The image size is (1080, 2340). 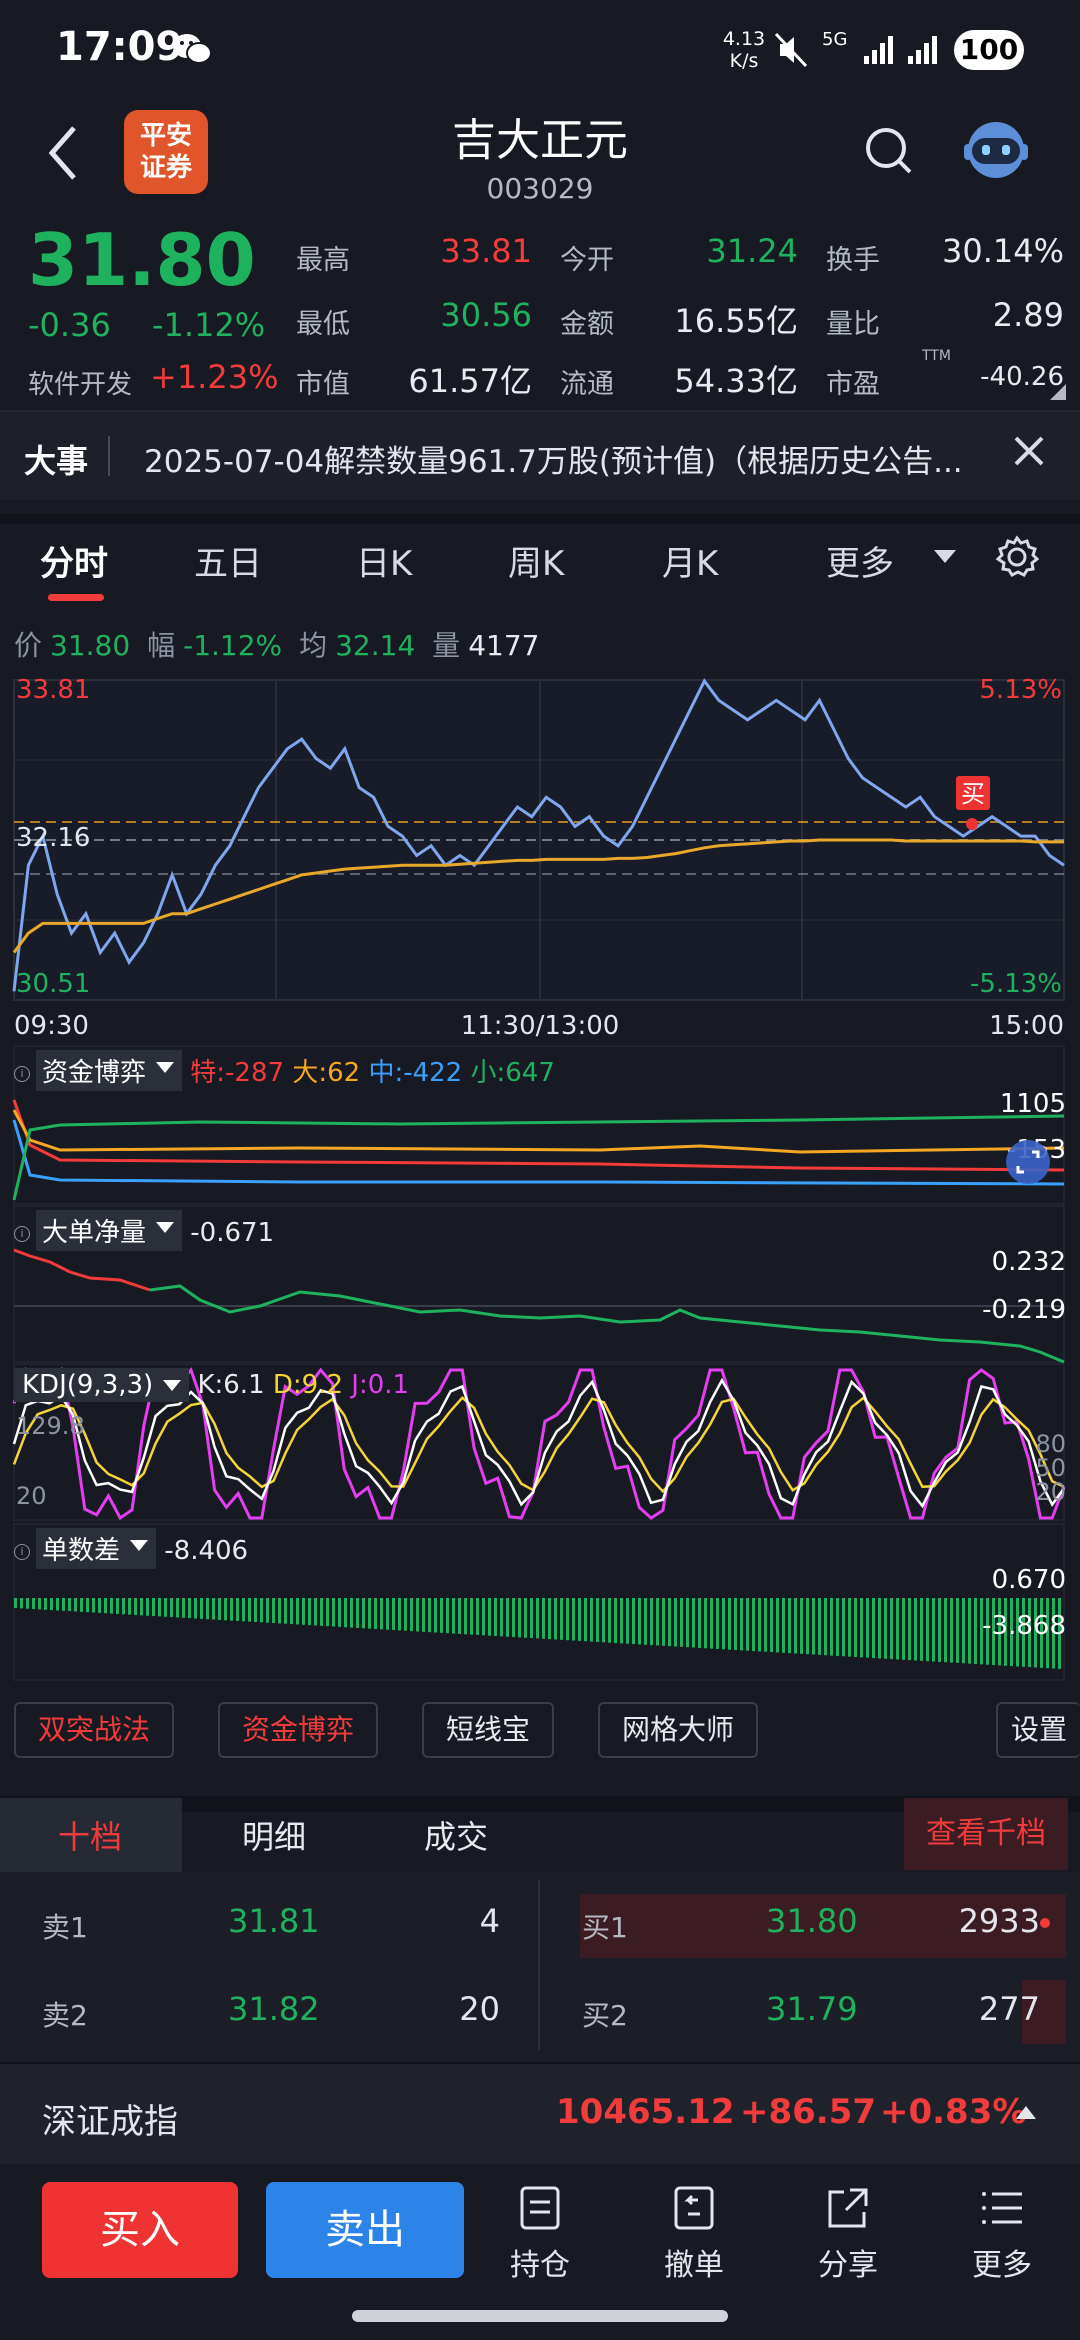 I want to click on tool-fund-game: 资金博弈, so click(x=298, y=1730).